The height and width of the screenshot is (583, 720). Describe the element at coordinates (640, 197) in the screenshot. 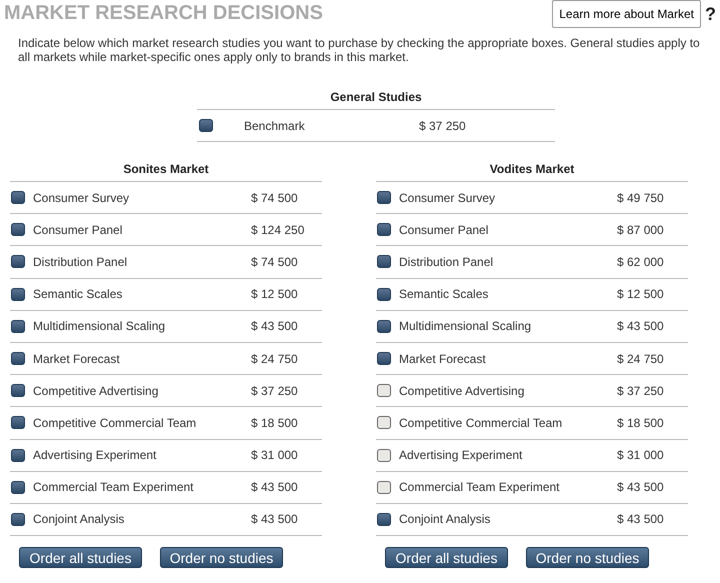

I see `study-price: $ 49 750` at that location.